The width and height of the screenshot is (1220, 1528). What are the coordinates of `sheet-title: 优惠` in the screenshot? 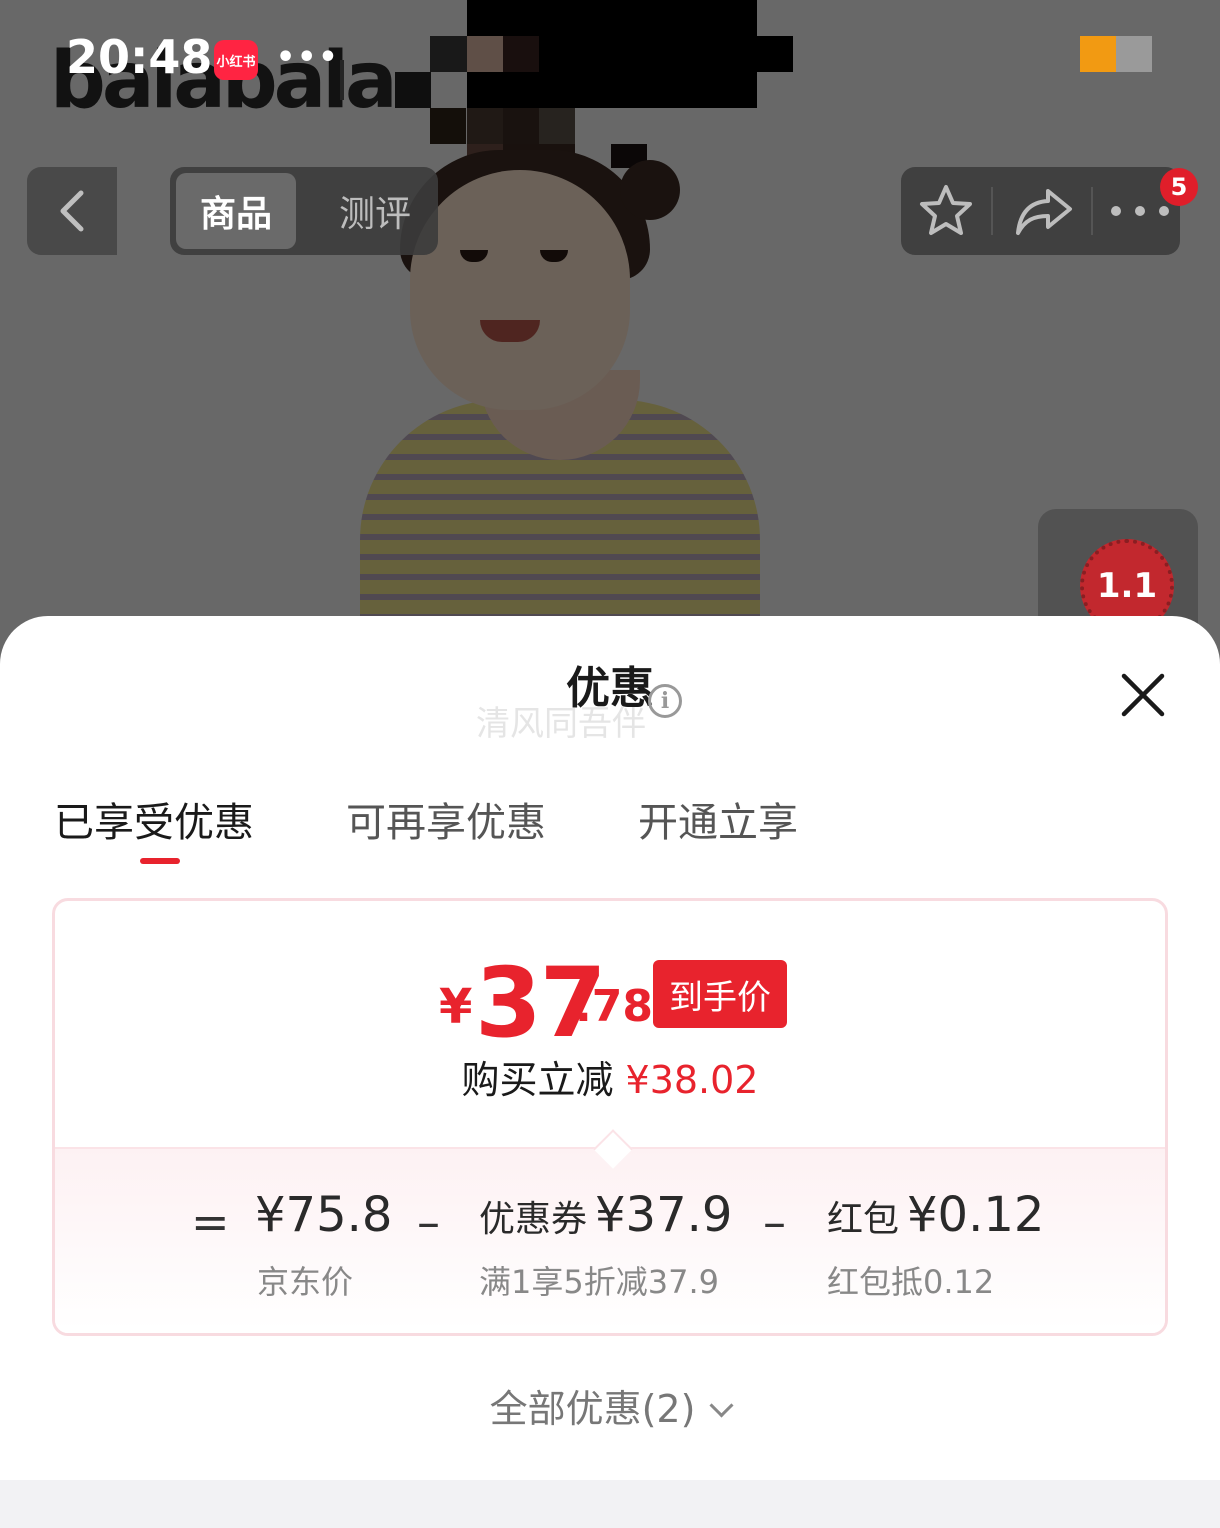 It's located at (610, 688).